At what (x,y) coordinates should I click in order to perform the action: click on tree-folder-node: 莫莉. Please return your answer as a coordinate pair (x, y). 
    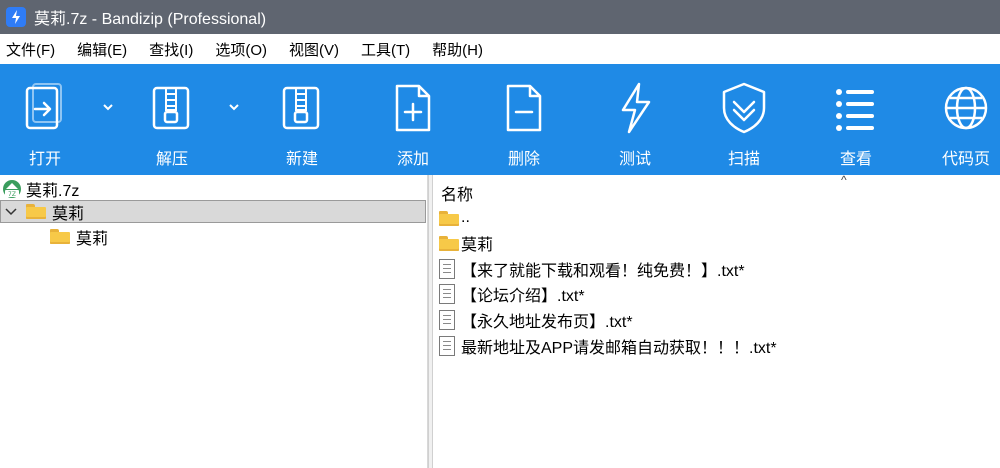
    Looking at the image, I should click on (213, 211).